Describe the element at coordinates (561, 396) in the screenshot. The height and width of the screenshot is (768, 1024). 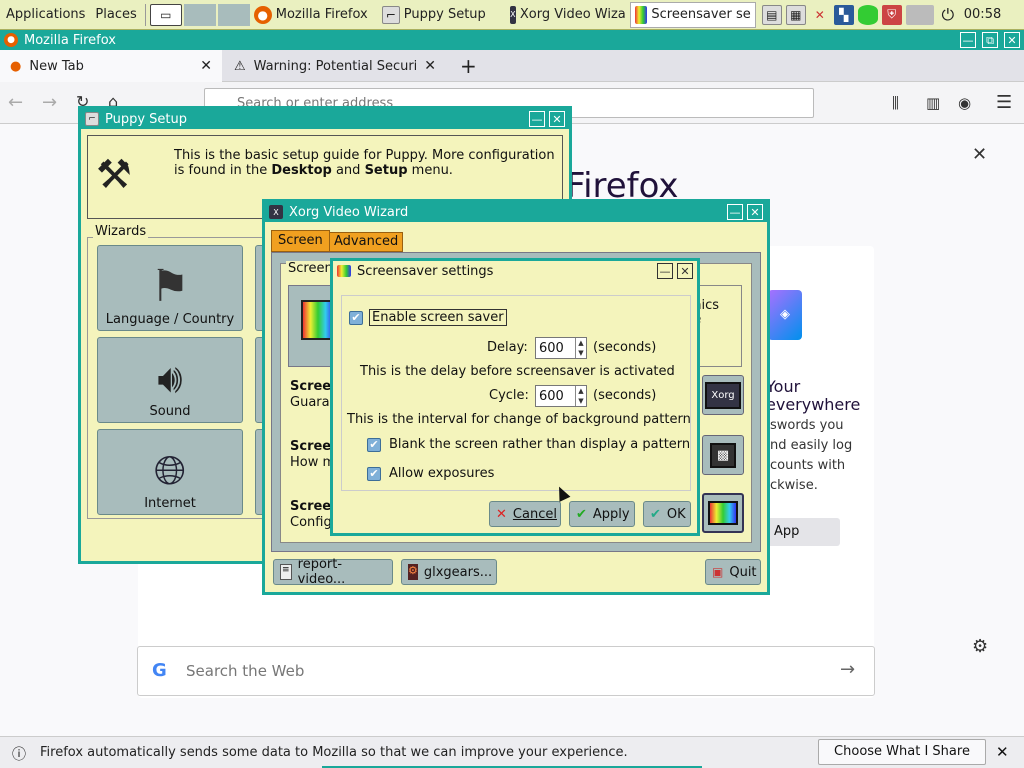
I see `cycle-spinbox: 600 ▲ ▼` at that location.